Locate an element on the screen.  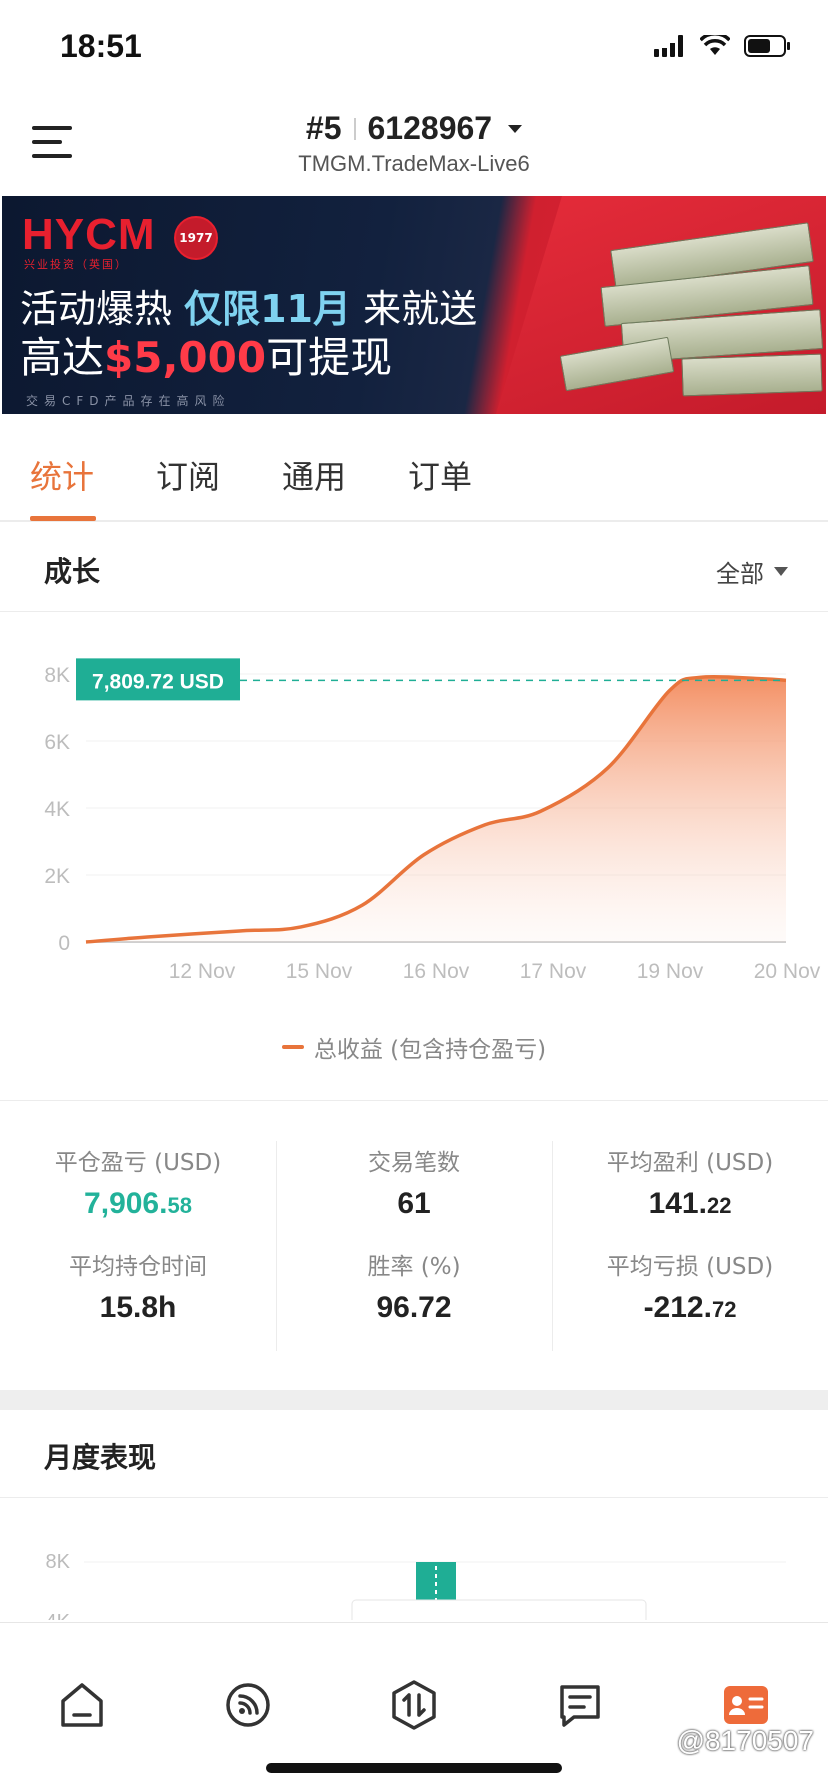
signal-feed-icon is located at coordinates (248, 1705).